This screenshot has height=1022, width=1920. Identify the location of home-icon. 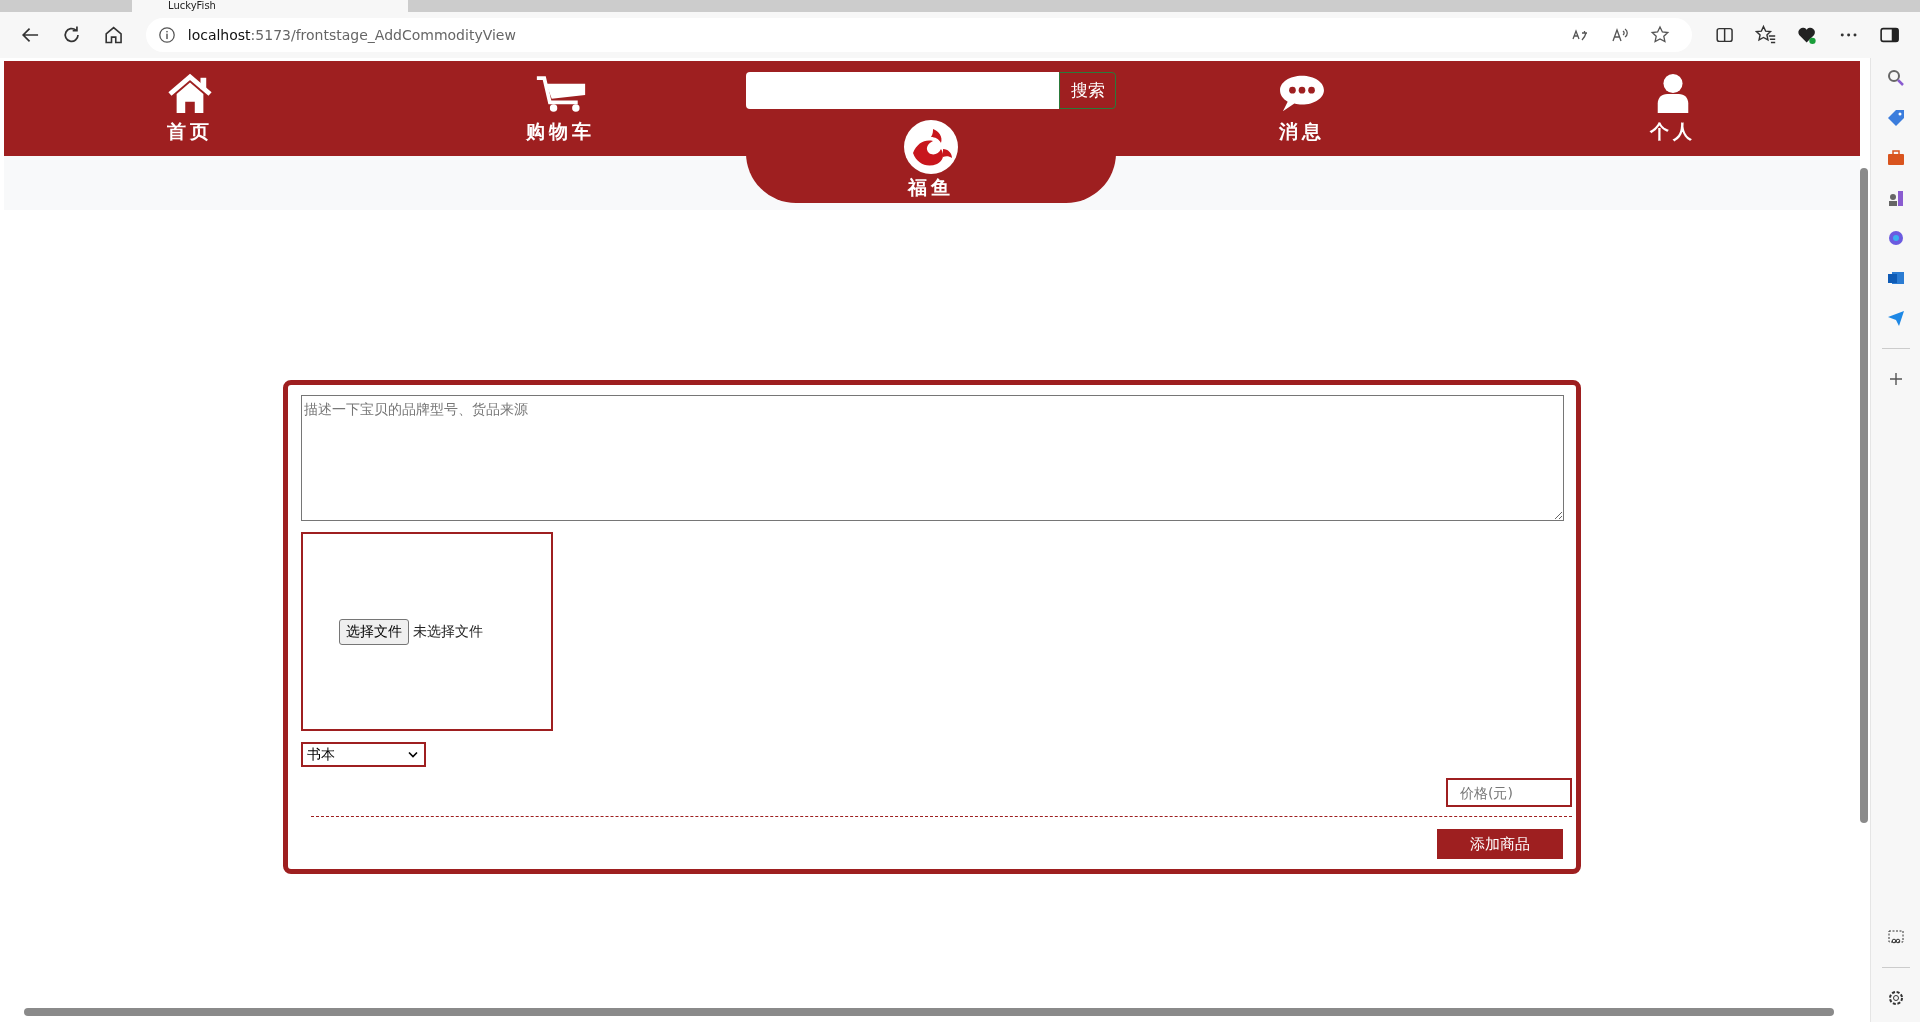
(113, 35).